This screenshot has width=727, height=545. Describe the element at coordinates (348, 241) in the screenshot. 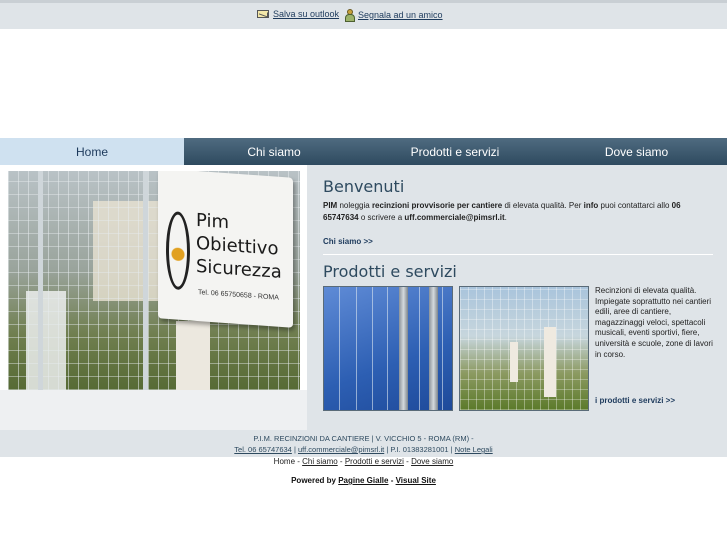

I see `chi-siamo-link: Chi siamo >>` at that location.